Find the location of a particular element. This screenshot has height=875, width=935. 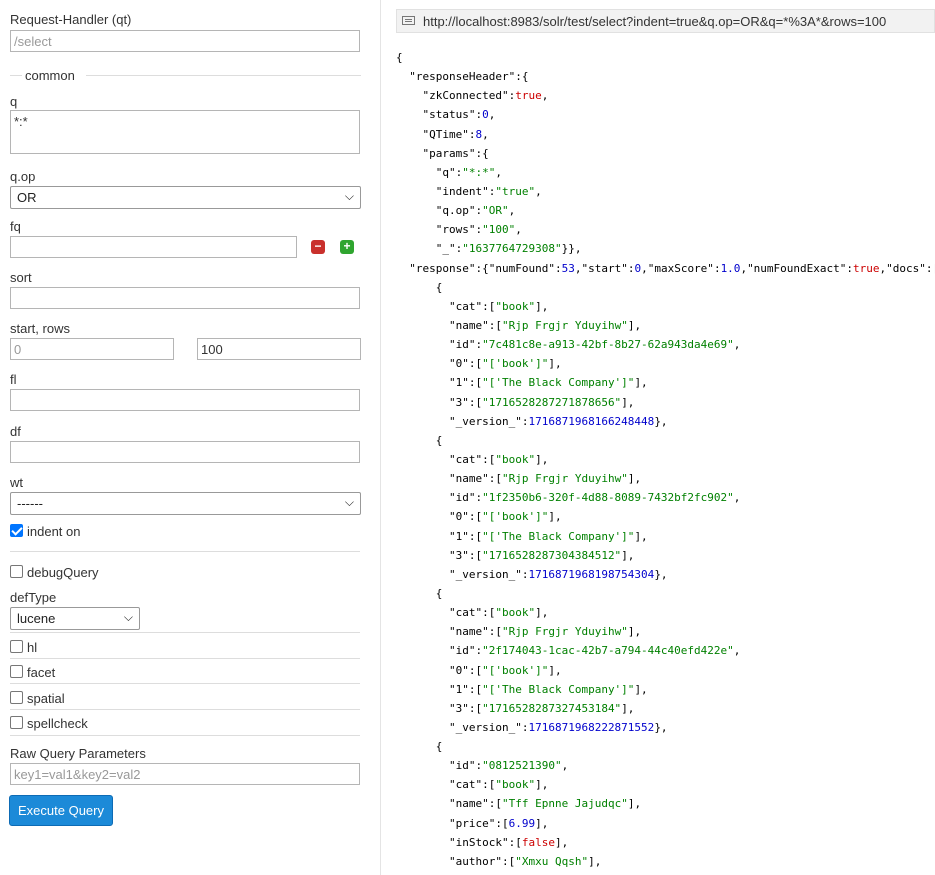

request-handler-label: Request-Handler (qt) is located at coordinates (71, 19).